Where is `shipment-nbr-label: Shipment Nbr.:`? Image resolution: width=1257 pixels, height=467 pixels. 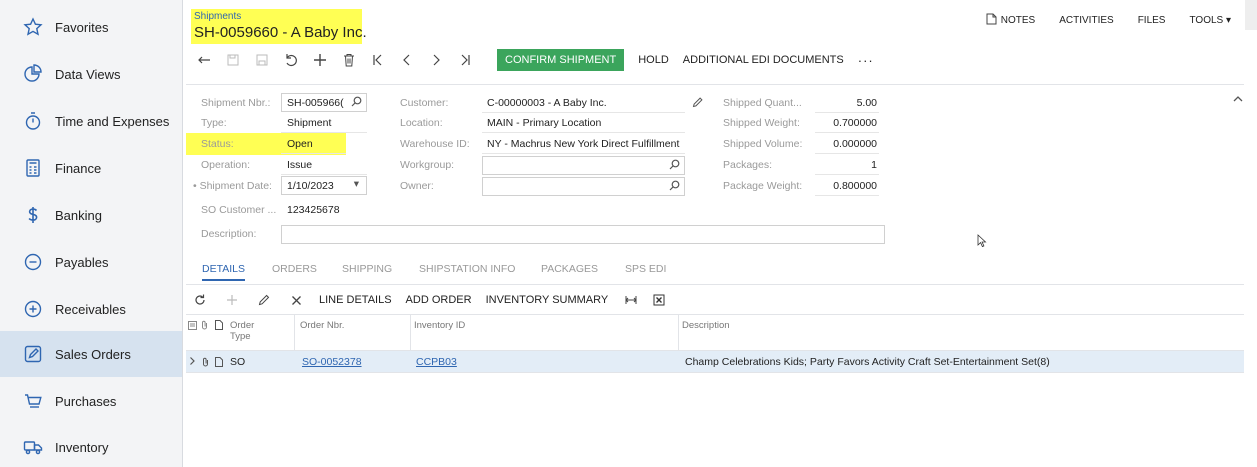 shipment-nbr-label: Shipment Nbr.: is located at coordinates (236, 103).